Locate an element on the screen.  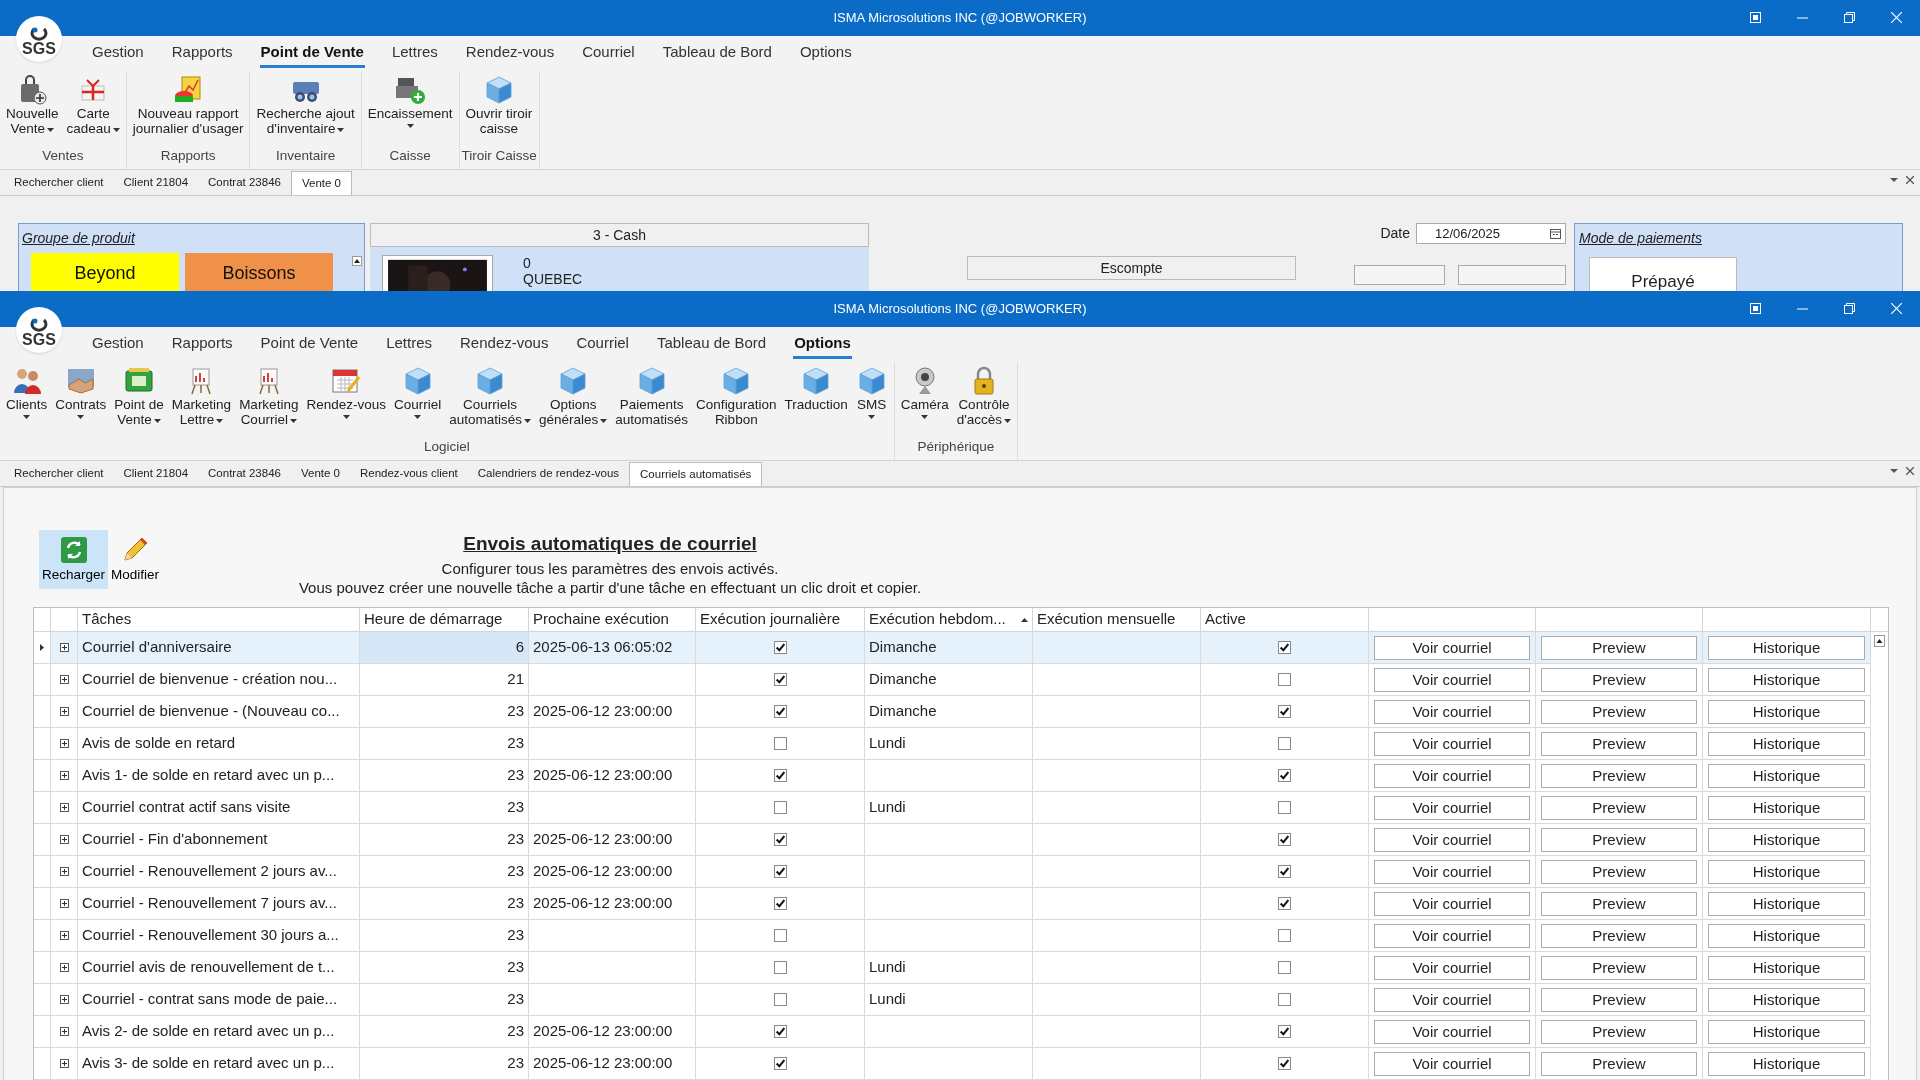
menu-tab: Lettres is located at coordinates (409, 345).